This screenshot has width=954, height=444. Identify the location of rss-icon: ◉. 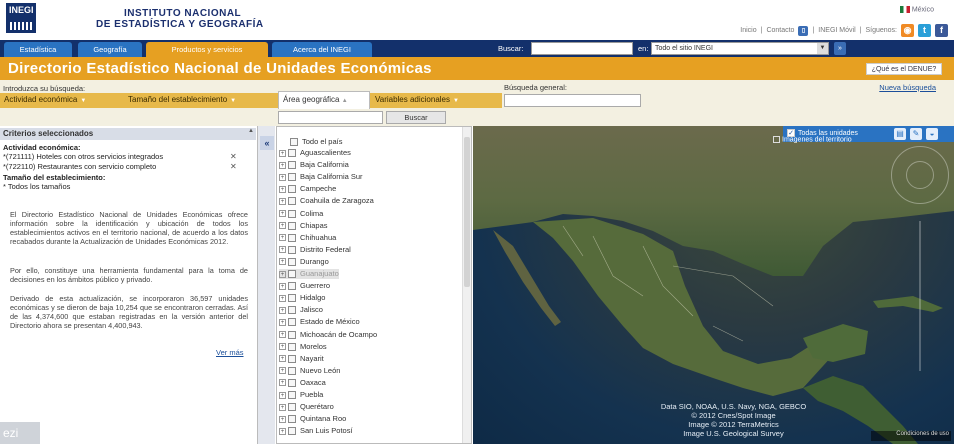
(907, 30).